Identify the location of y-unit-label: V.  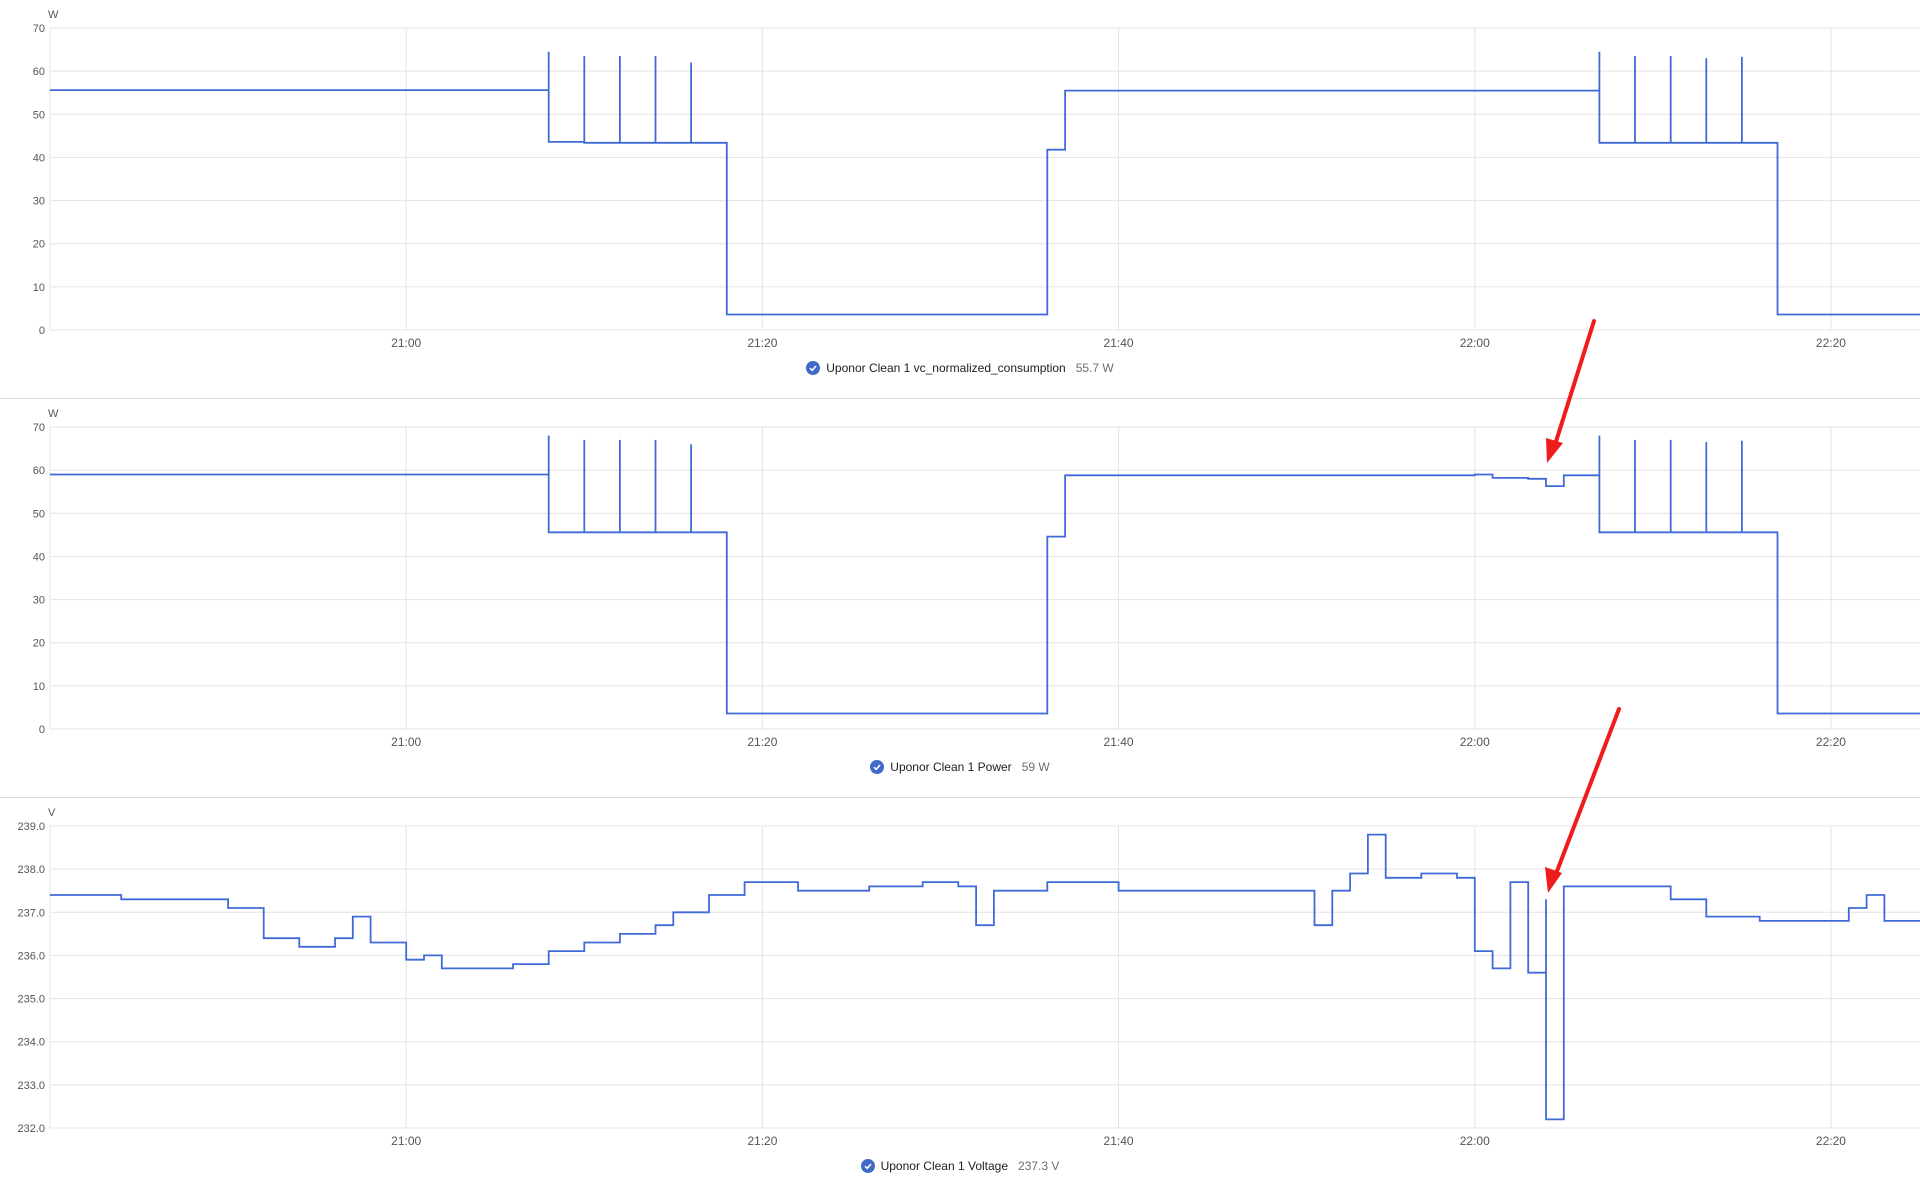
(52, 813).